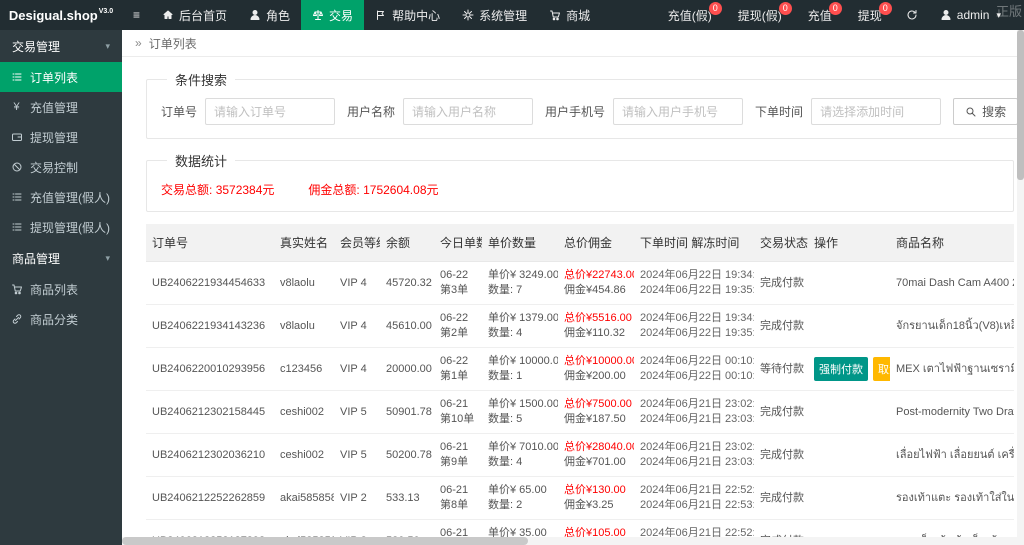 The width and height of the screenshot is (1024, 545). I want to click on order-id-cell: UB2406221934143236, so click(210, 326).